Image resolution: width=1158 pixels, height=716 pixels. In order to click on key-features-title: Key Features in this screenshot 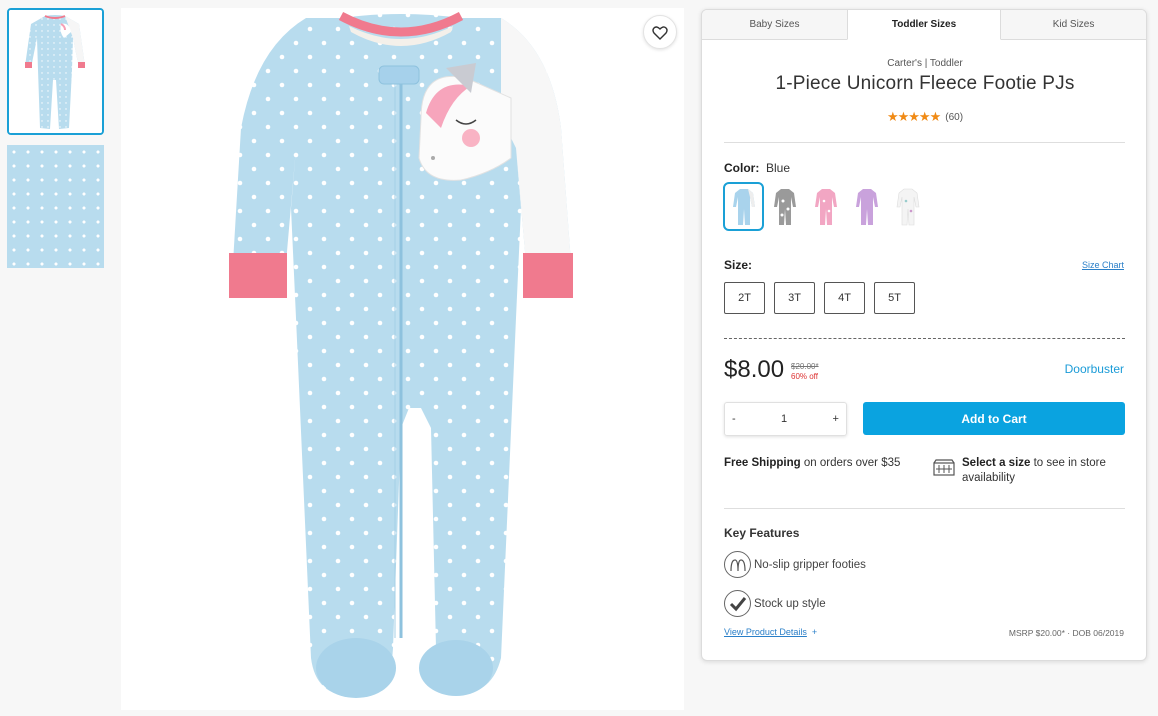, I will do `click(762, 533)`.